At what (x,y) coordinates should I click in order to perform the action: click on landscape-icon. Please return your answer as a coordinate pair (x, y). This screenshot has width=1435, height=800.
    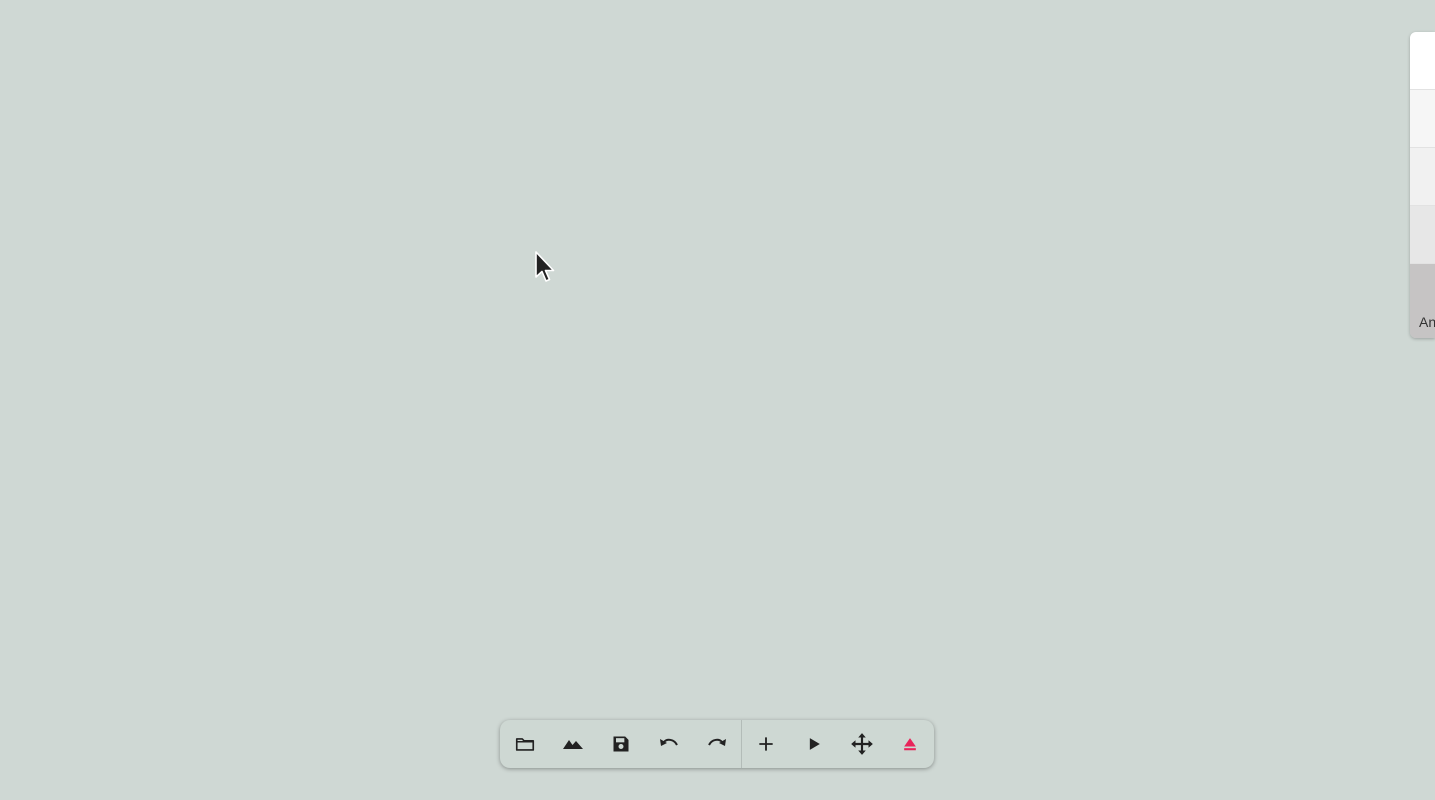
    Looking at the image, I should click on (573, 744).